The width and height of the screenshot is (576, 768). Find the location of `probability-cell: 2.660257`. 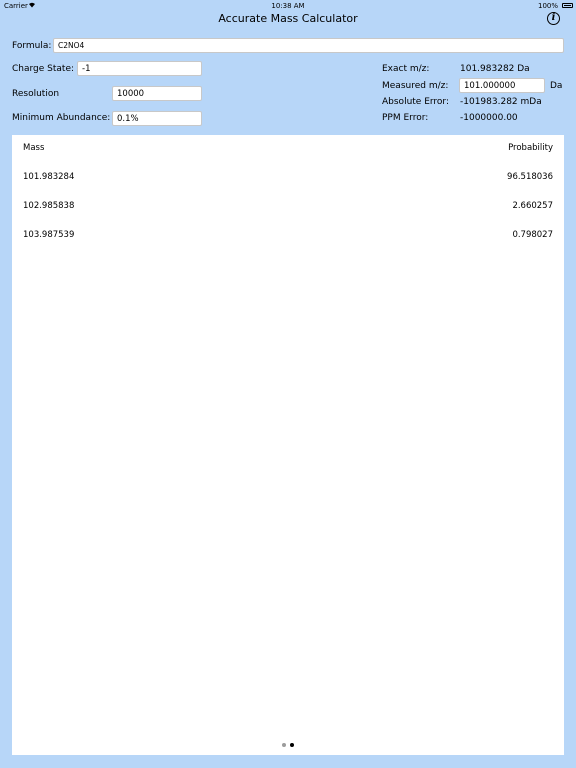

probability-cell: 2.660257 is located at coordinates (532, 206).